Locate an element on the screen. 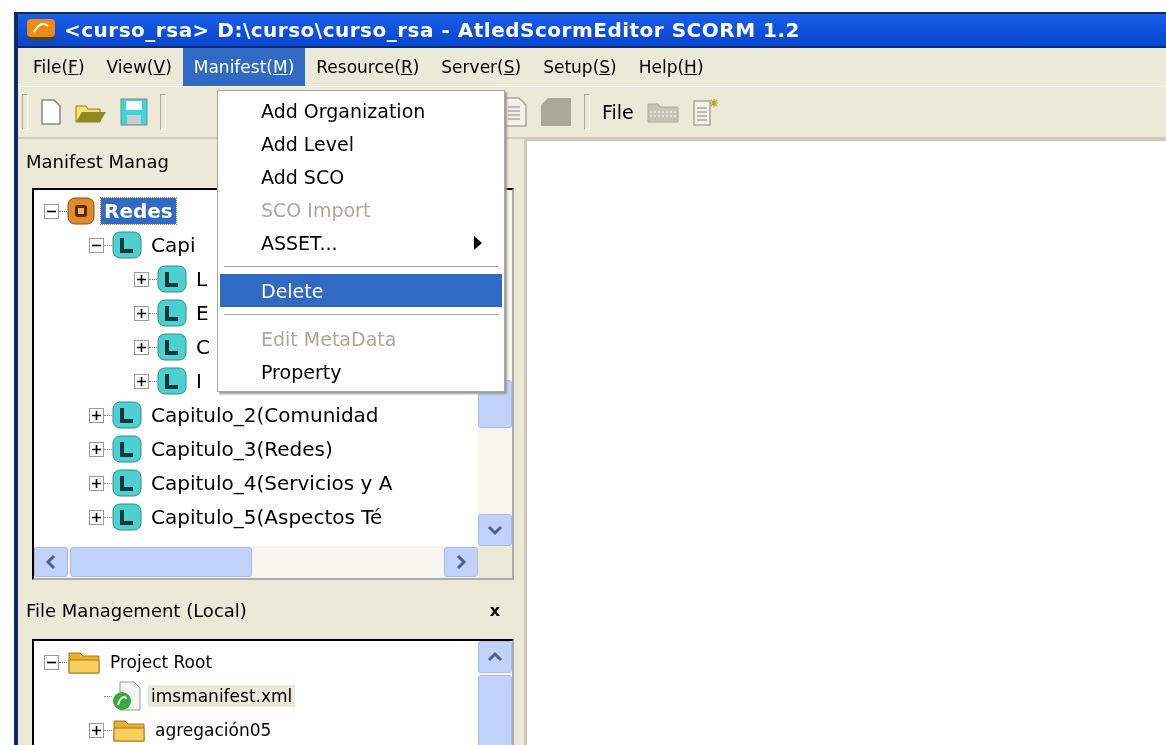 The height and width of the screenshot is (745, 1166). tree-item: Capitulo_5(Aspectos Té is located at coordinates (267, 517).